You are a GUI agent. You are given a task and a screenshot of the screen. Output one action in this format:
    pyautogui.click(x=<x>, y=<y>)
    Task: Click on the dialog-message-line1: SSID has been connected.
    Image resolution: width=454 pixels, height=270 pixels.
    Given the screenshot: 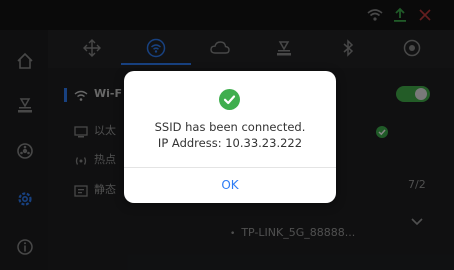 What is the action you would take?
    pyautogui.click(x=230, y=127)
    